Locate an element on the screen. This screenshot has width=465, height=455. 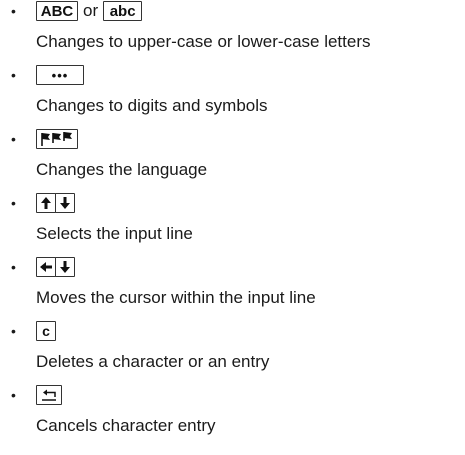
item-description: Moves the cursor within the input line is located at coordinates (176, 297).